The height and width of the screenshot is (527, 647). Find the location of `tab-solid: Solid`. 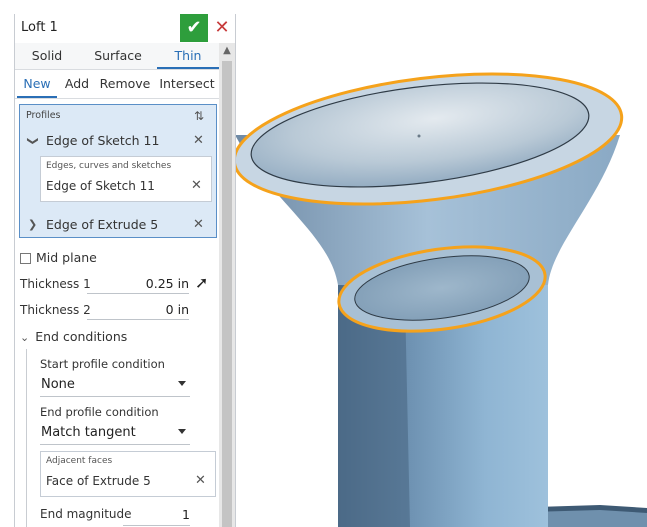

tab-solid: Solid is located at coordinates (47, 56).